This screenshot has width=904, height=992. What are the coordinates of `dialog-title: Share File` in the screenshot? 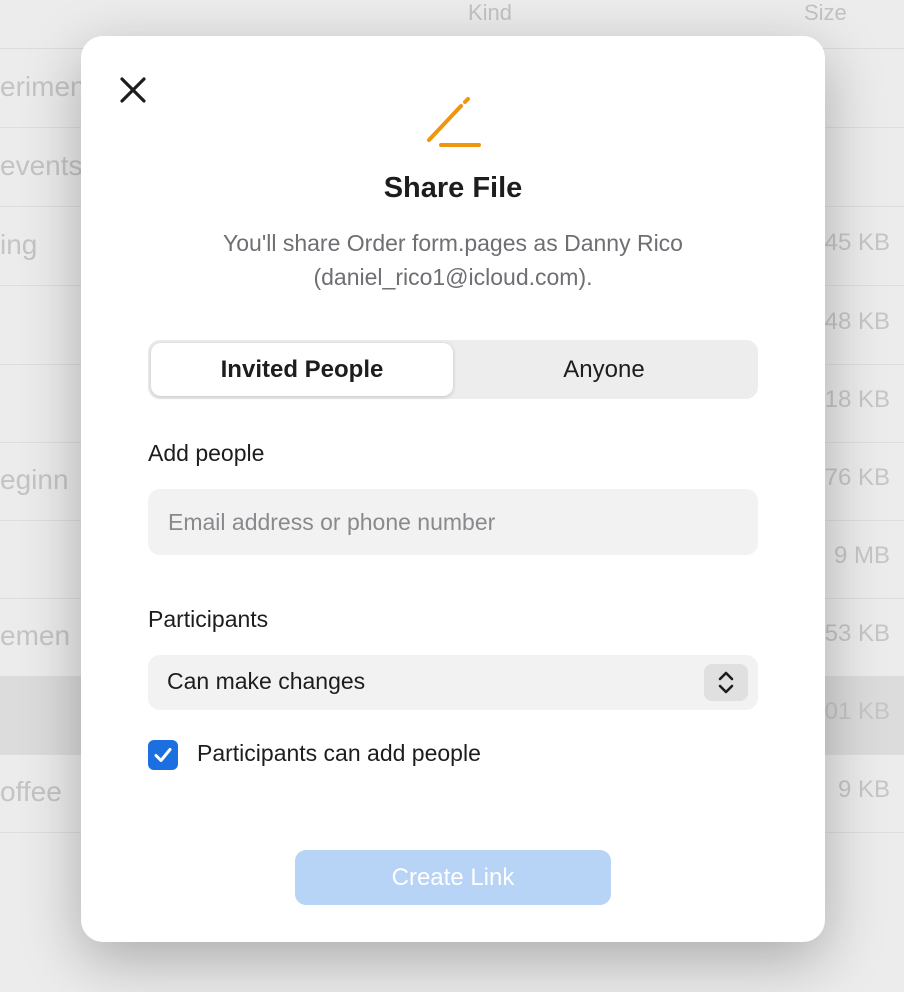 It's located at (453, 188).